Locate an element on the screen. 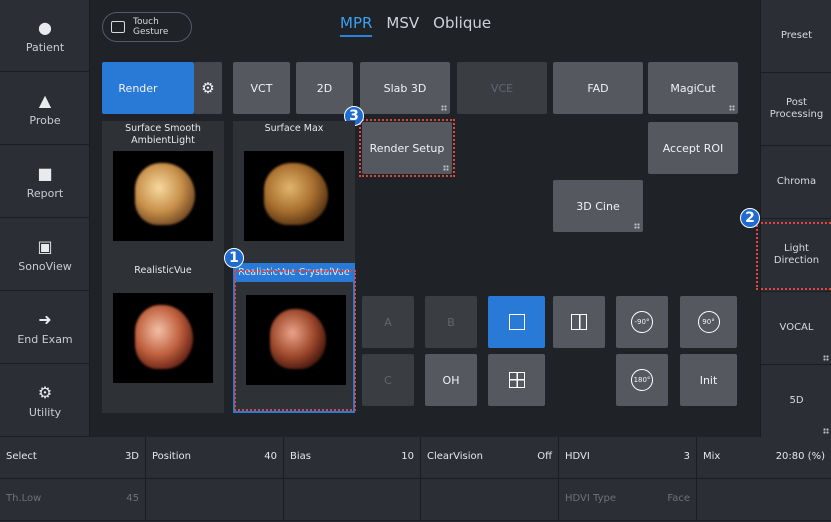 The width and height of the screenshot is (831, 522). nav-end-exam: ➜ End Exam is located at coordinates (45, 328).